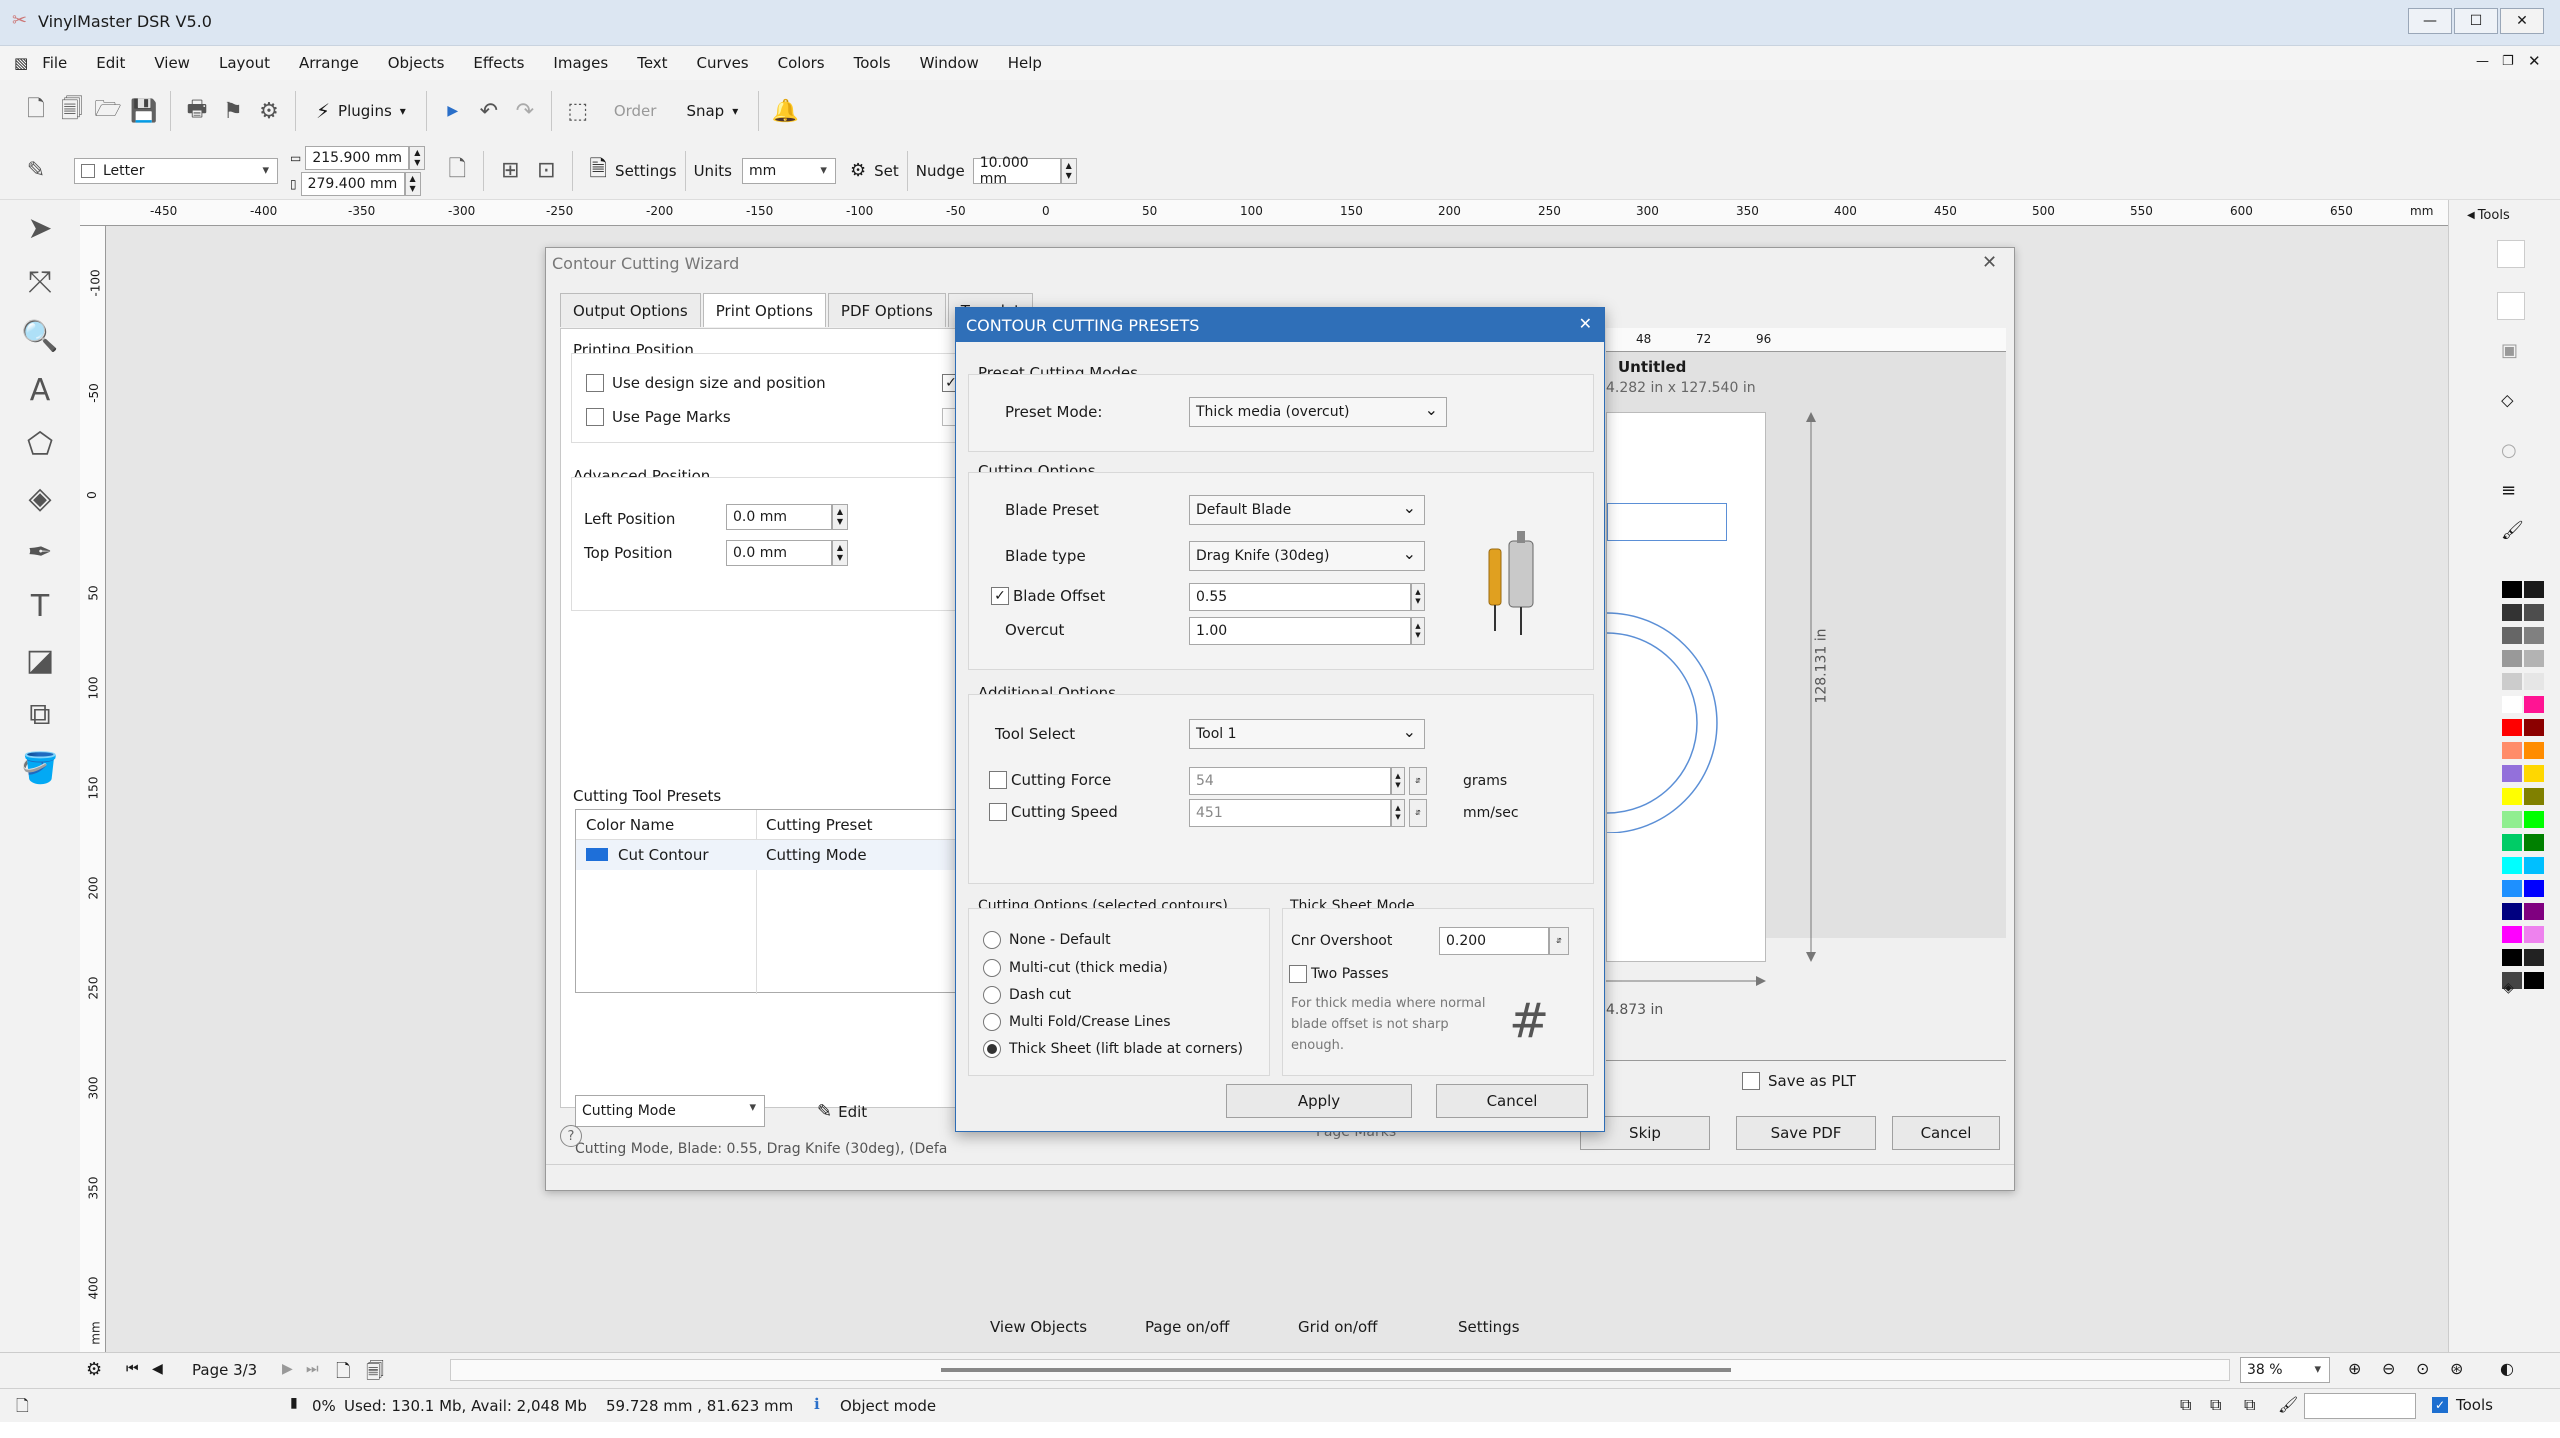  Describe the element at coordinates (39, 336) in the screenshot. I see `zoom-tool-icon: 🔍` at that location.